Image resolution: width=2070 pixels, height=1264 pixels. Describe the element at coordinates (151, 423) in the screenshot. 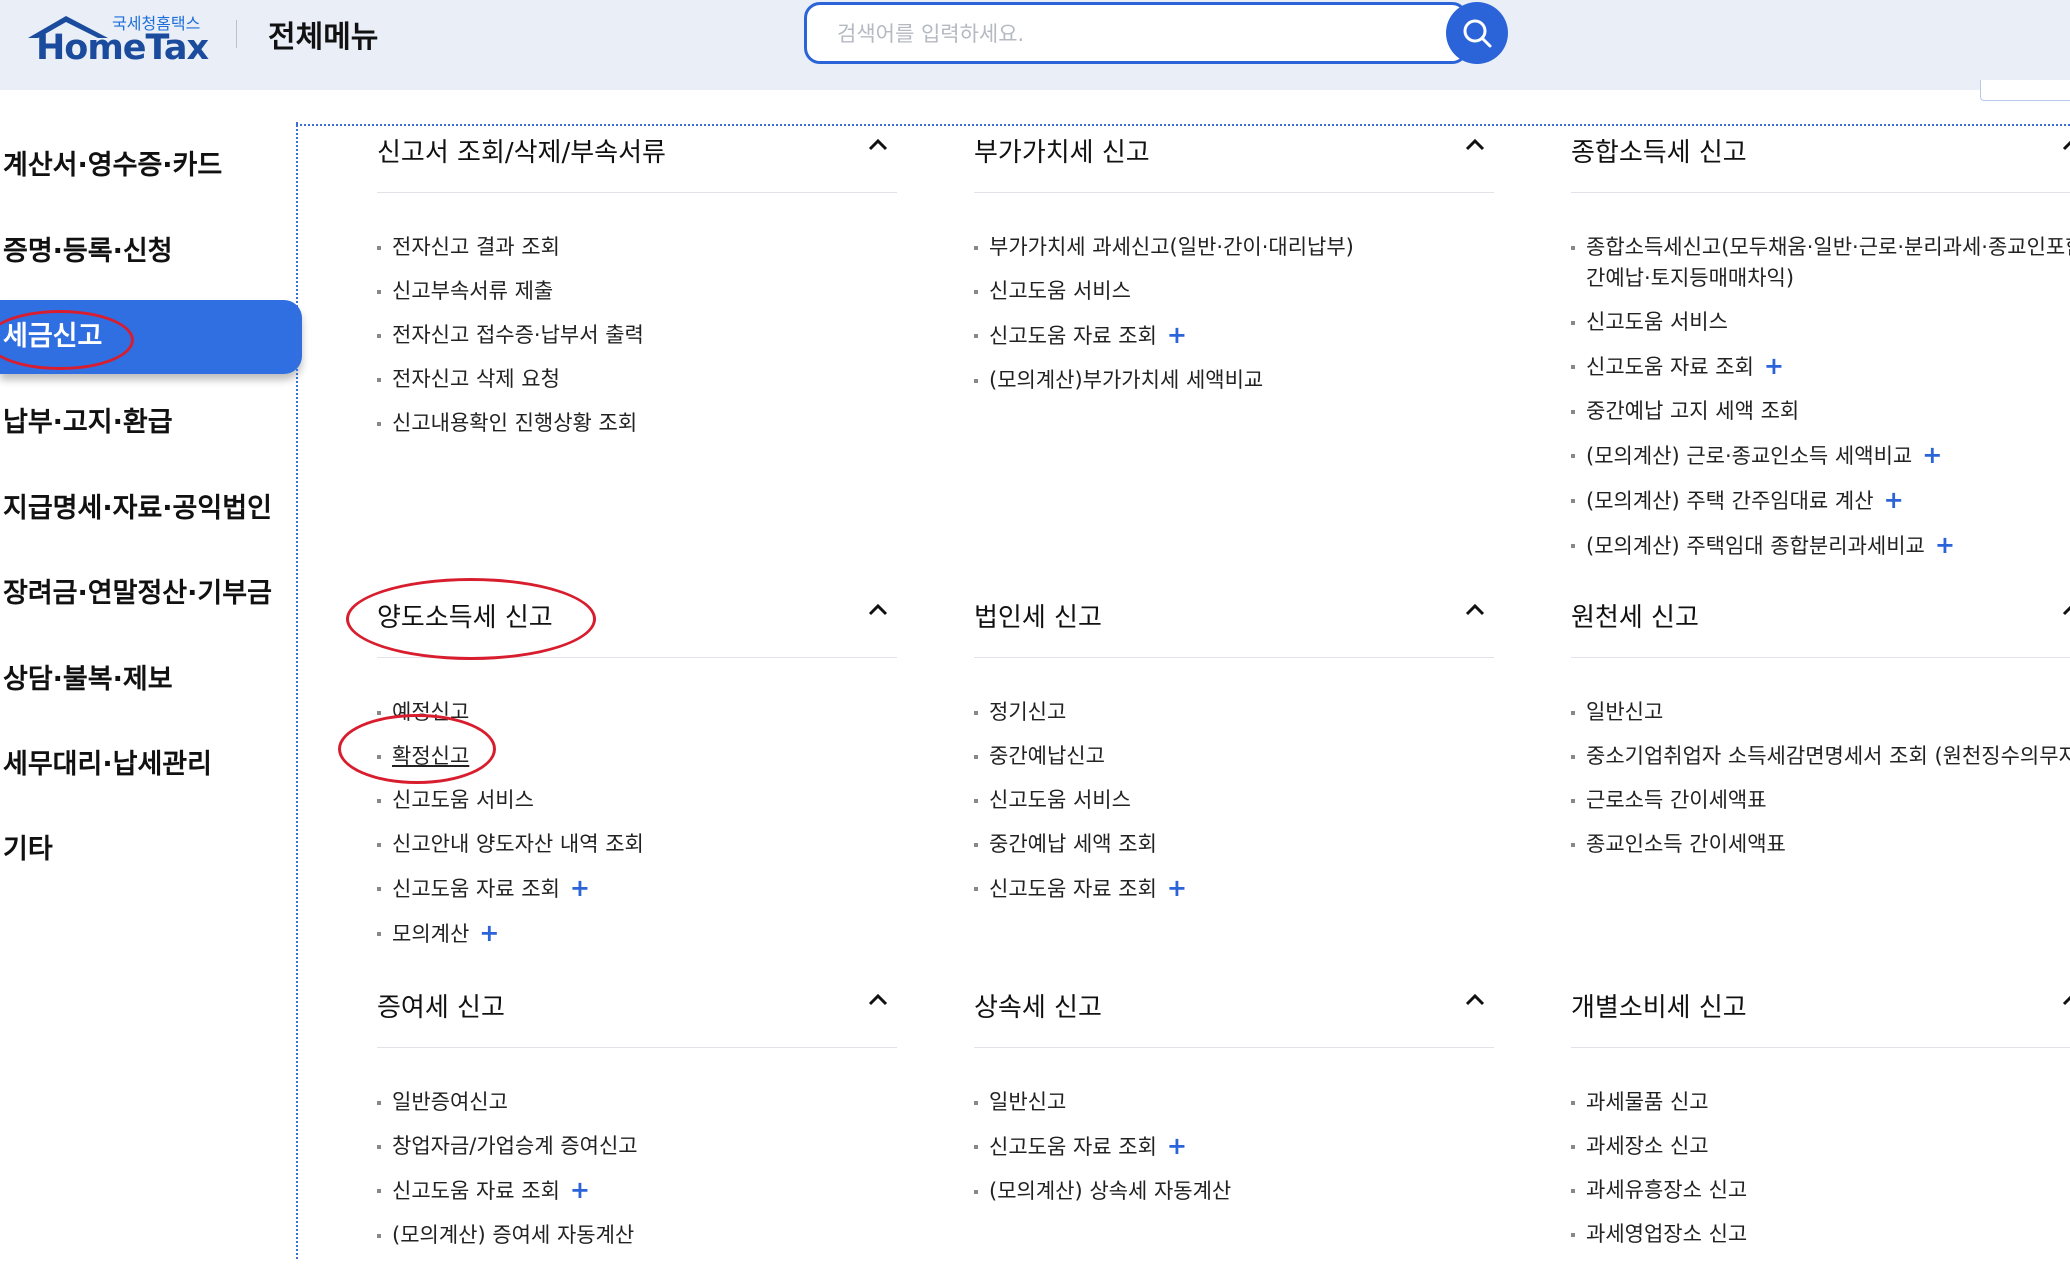

I see `sidebar-item-payment: 납부·고지·환급` at that location.